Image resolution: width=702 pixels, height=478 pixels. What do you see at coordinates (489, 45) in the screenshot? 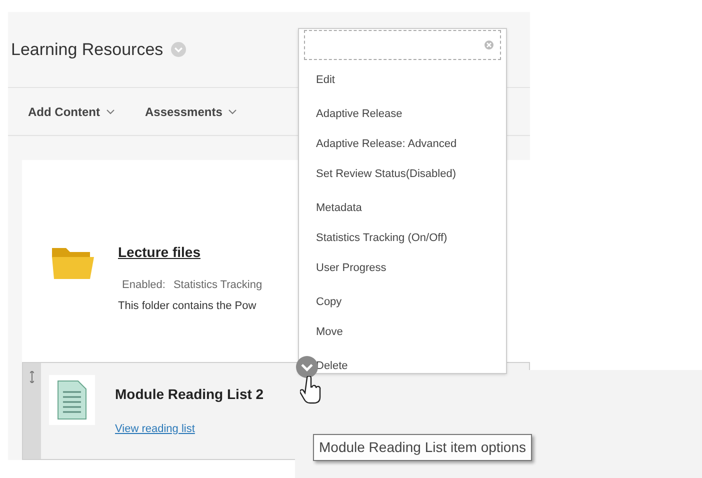
I see `clear-icon` at bounding box center [489, 45].